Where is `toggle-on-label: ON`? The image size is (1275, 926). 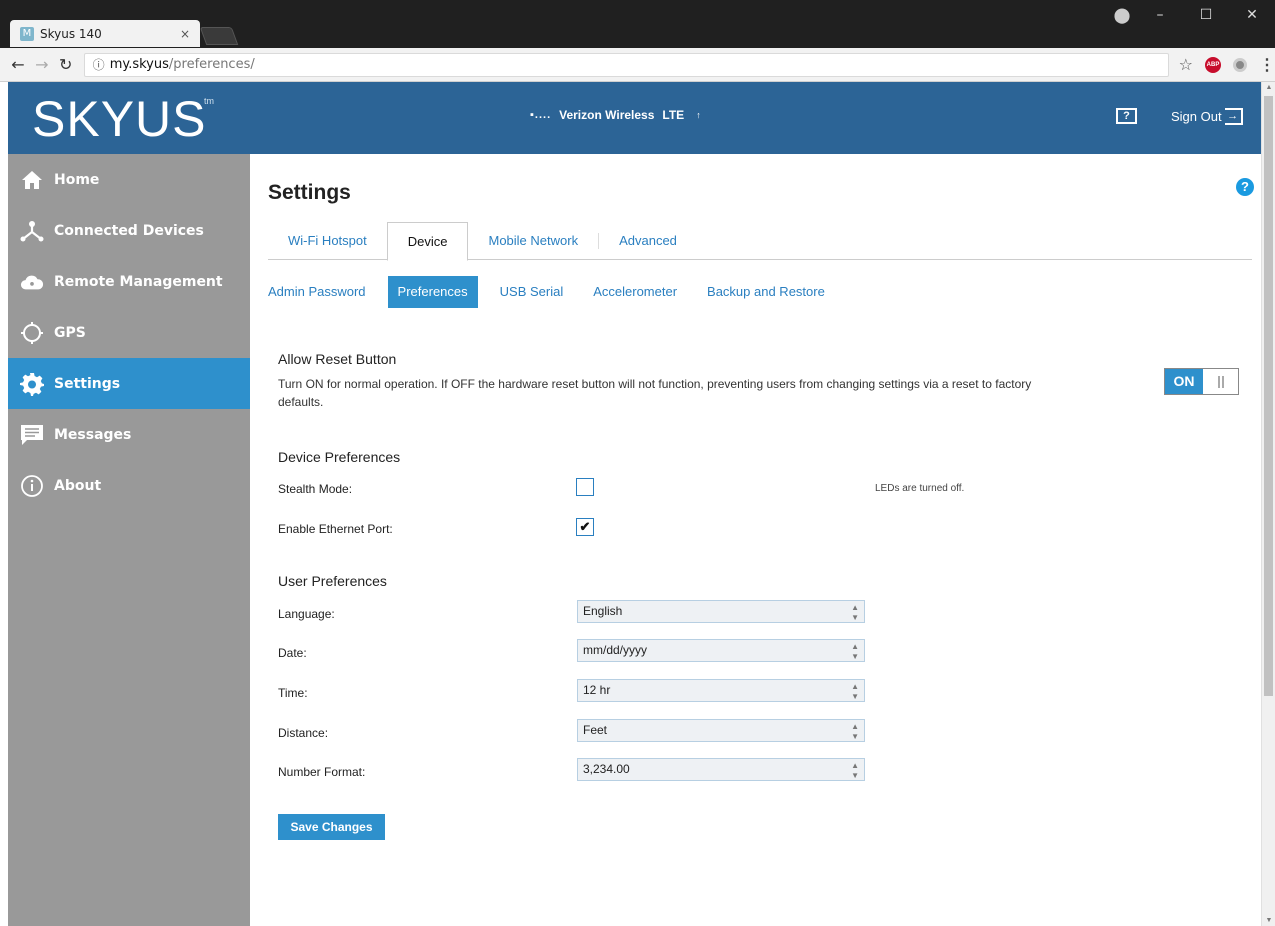 toggle-on-label: ON is located at coordinates (1184, 381).